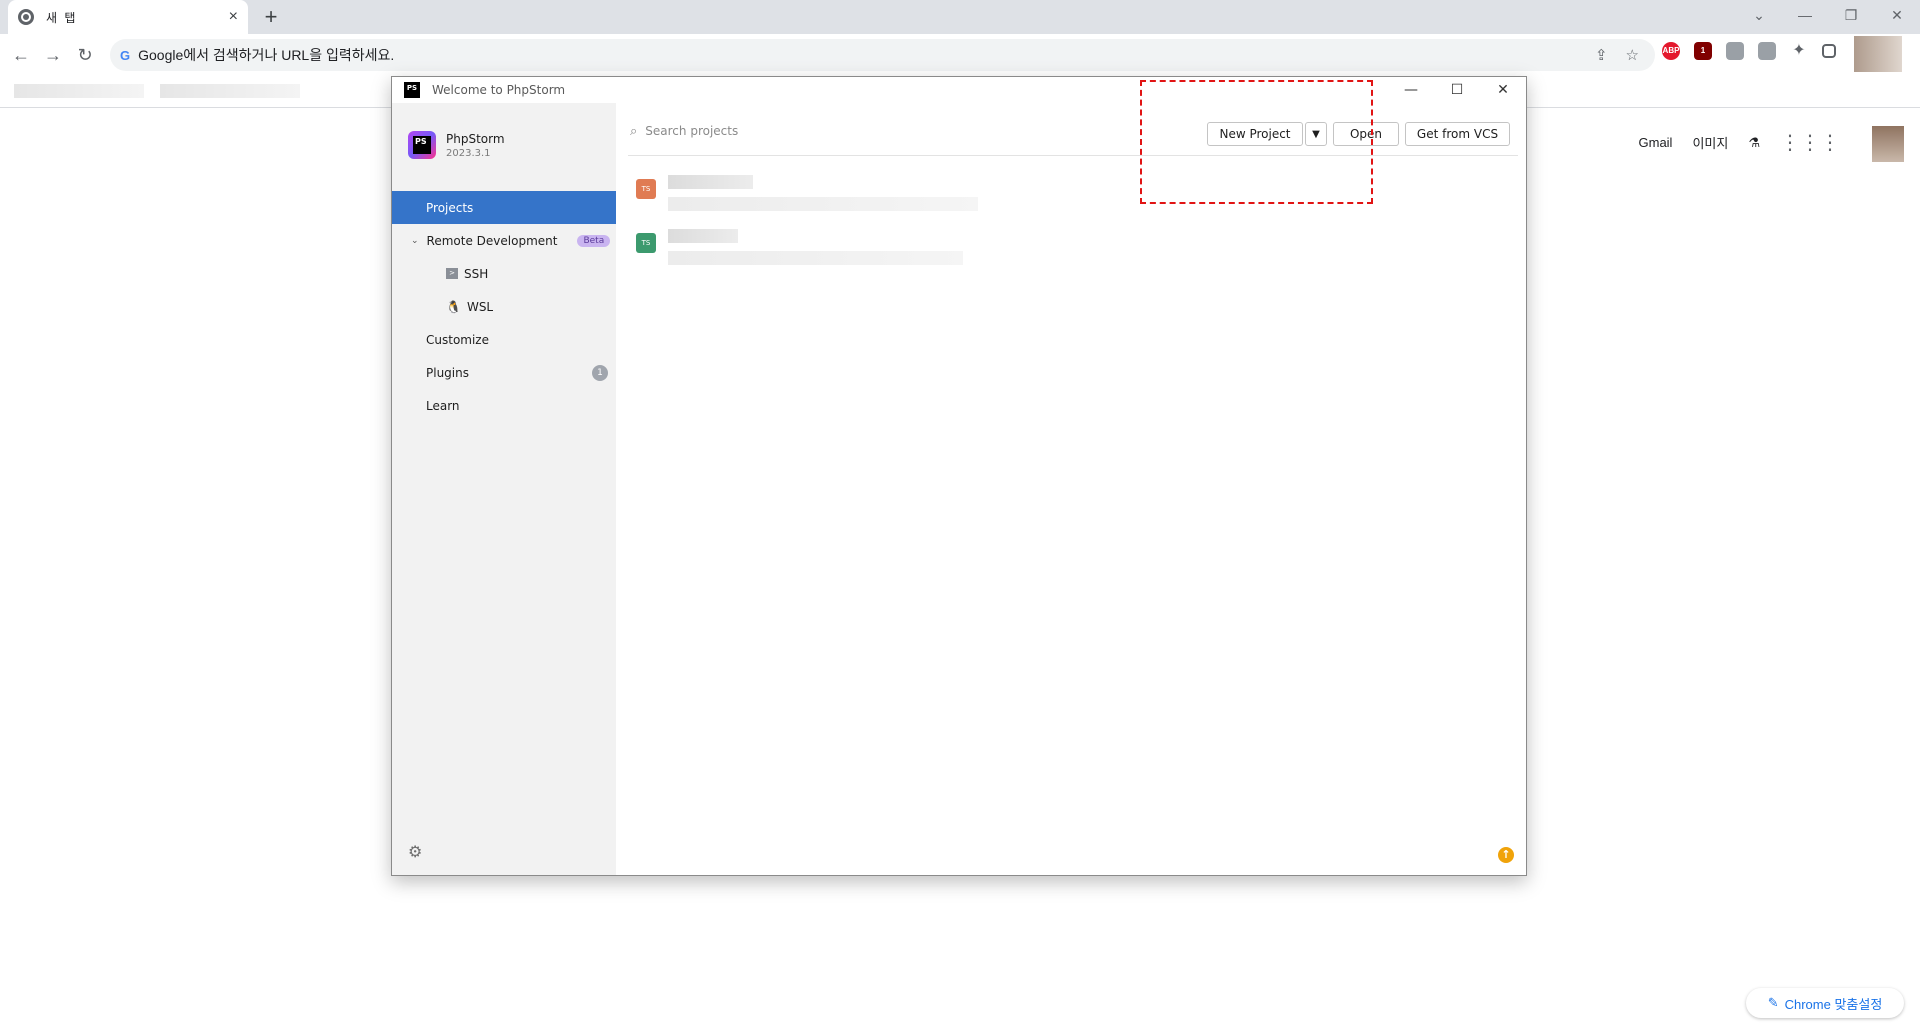  Describe the element at coordinates (453, 306) in the screenshot. I see `linux-penguin-icon: 🐧` at that location.